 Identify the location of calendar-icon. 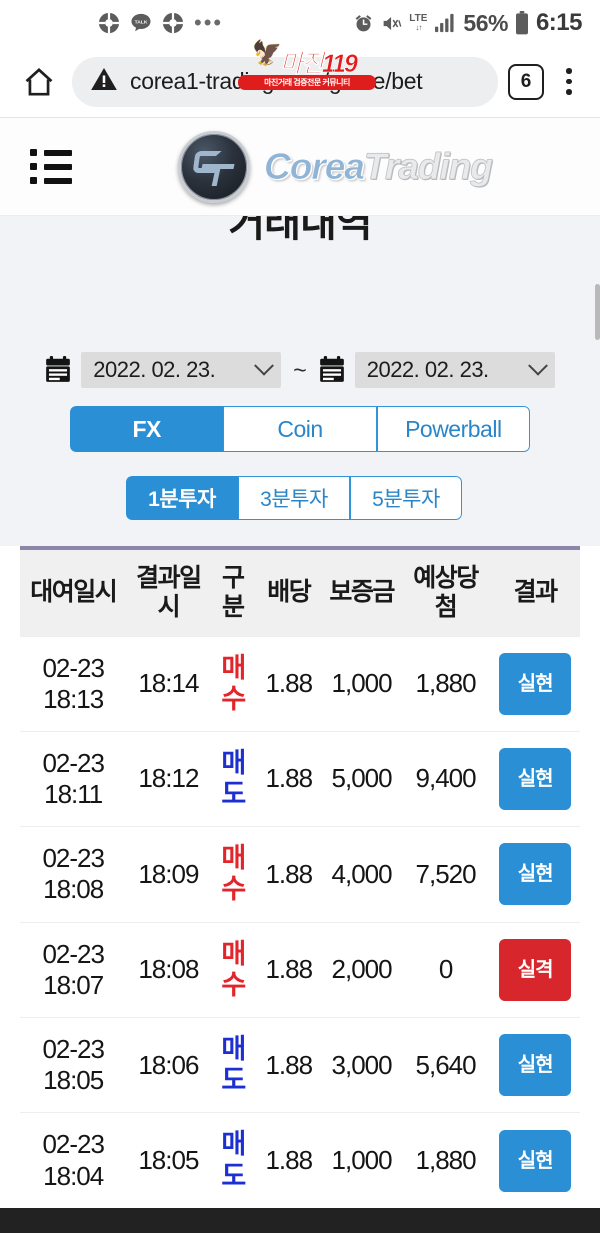
(58, 370).